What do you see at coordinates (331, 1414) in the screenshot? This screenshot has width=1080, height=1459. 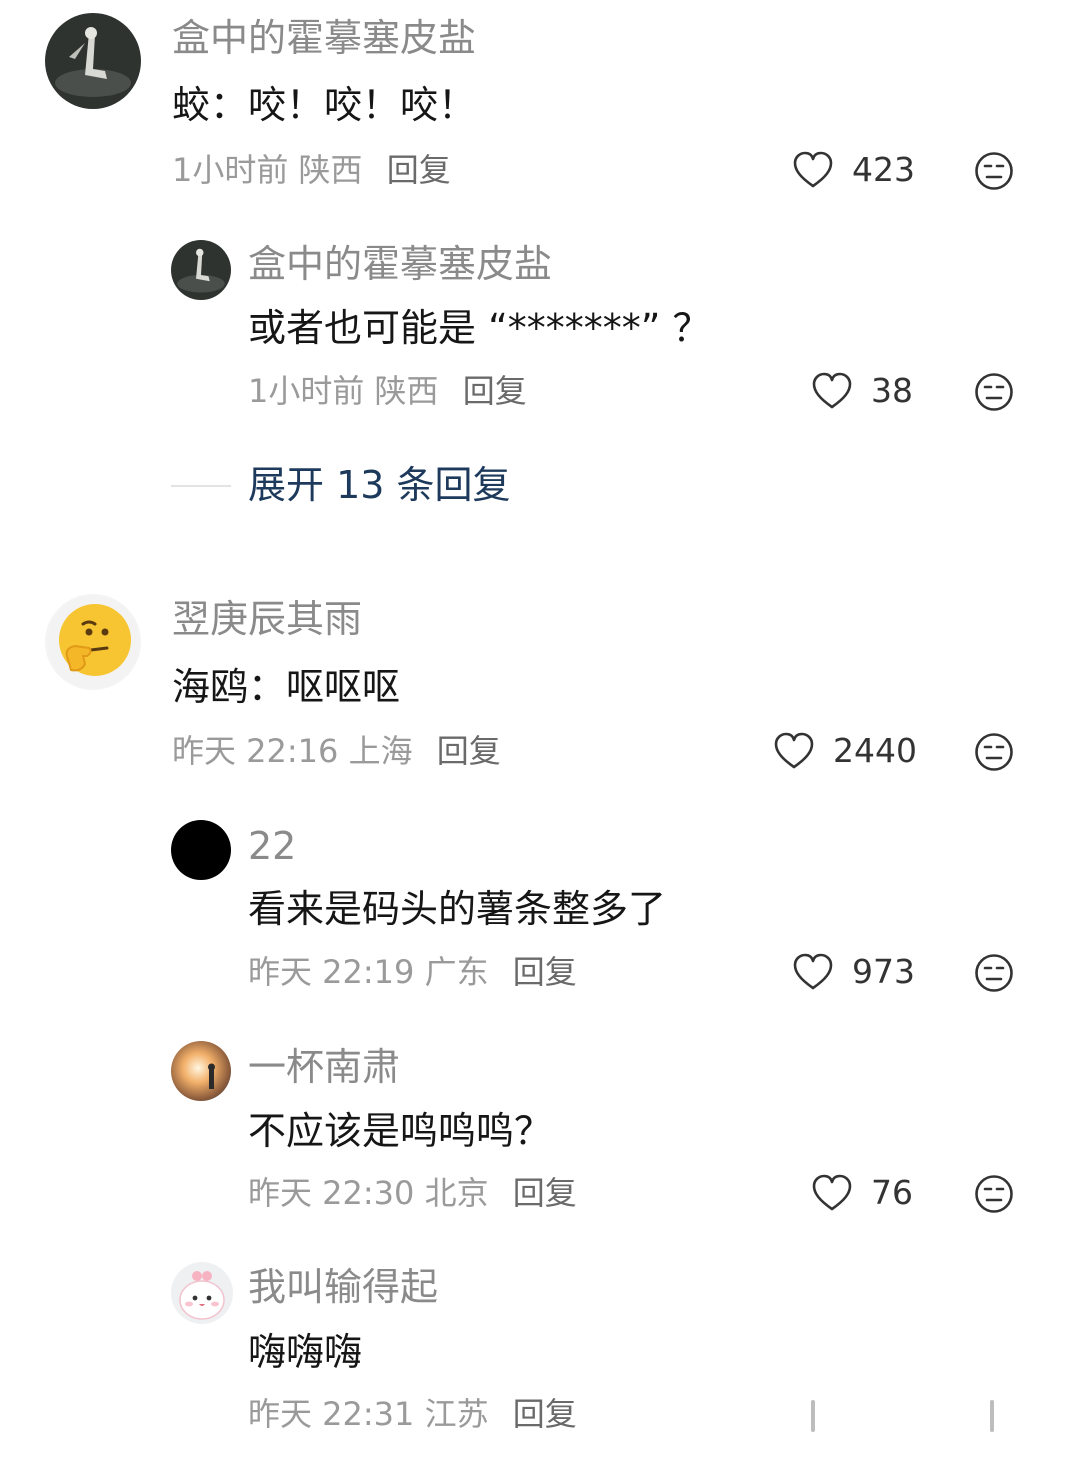 I see `comment-time: 昨天 22:31` at bounding box center [331, 1414].